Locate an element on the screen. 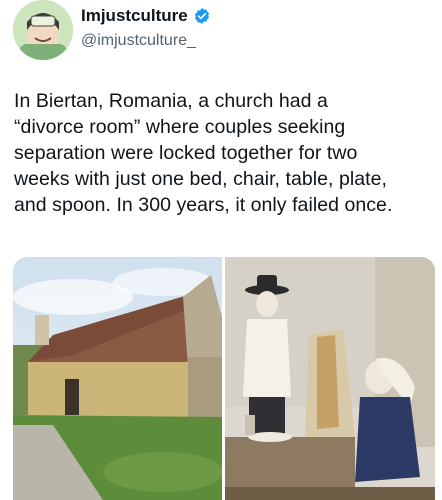 This screenshot has width=442, height=500. author-handle: @imjustculture_ is located at coordinates (138, 41).